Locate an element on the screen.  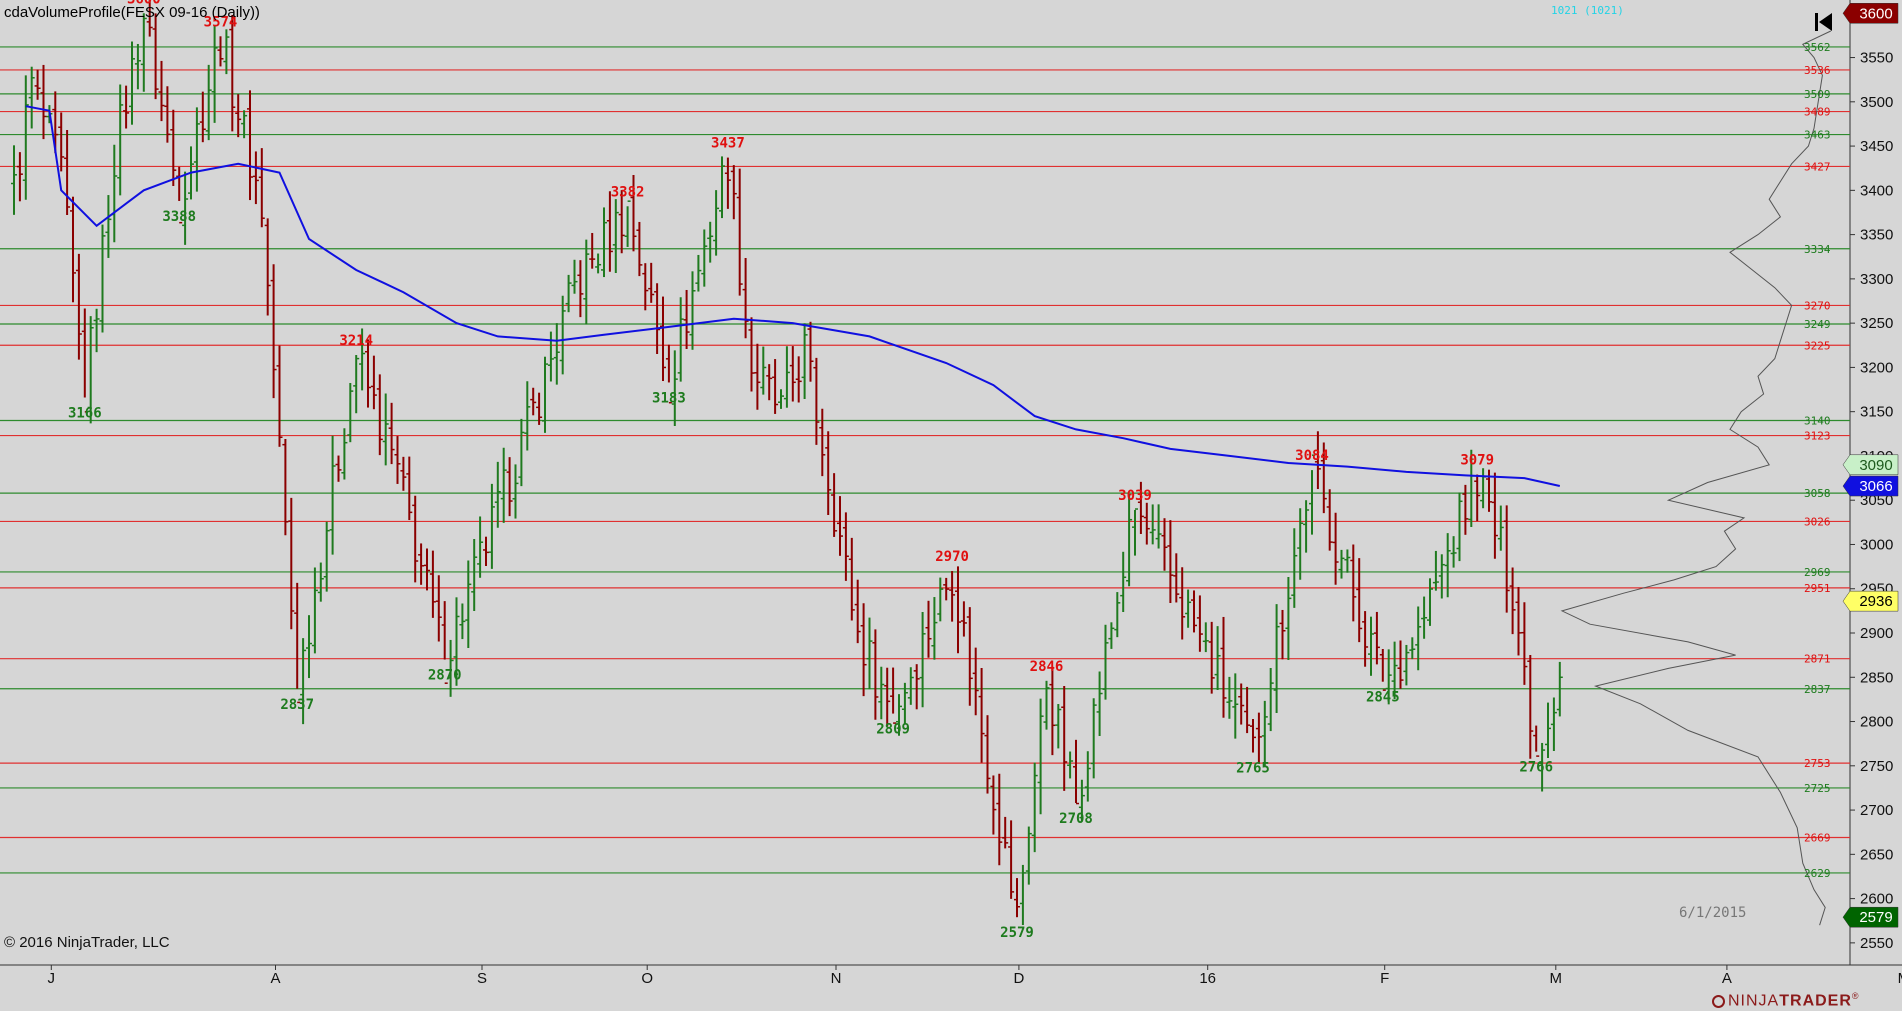
level-label: 3123 is located at coordinates (1817, 436).